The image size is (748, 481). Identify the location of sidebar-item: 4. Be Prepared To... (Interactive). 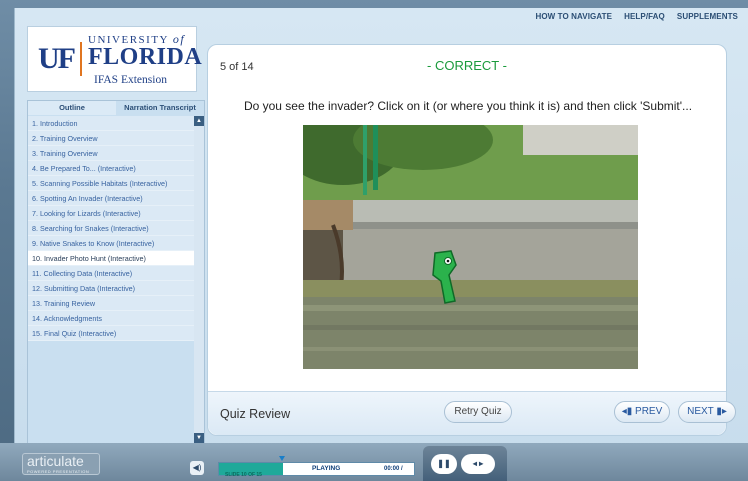
(111, 168).